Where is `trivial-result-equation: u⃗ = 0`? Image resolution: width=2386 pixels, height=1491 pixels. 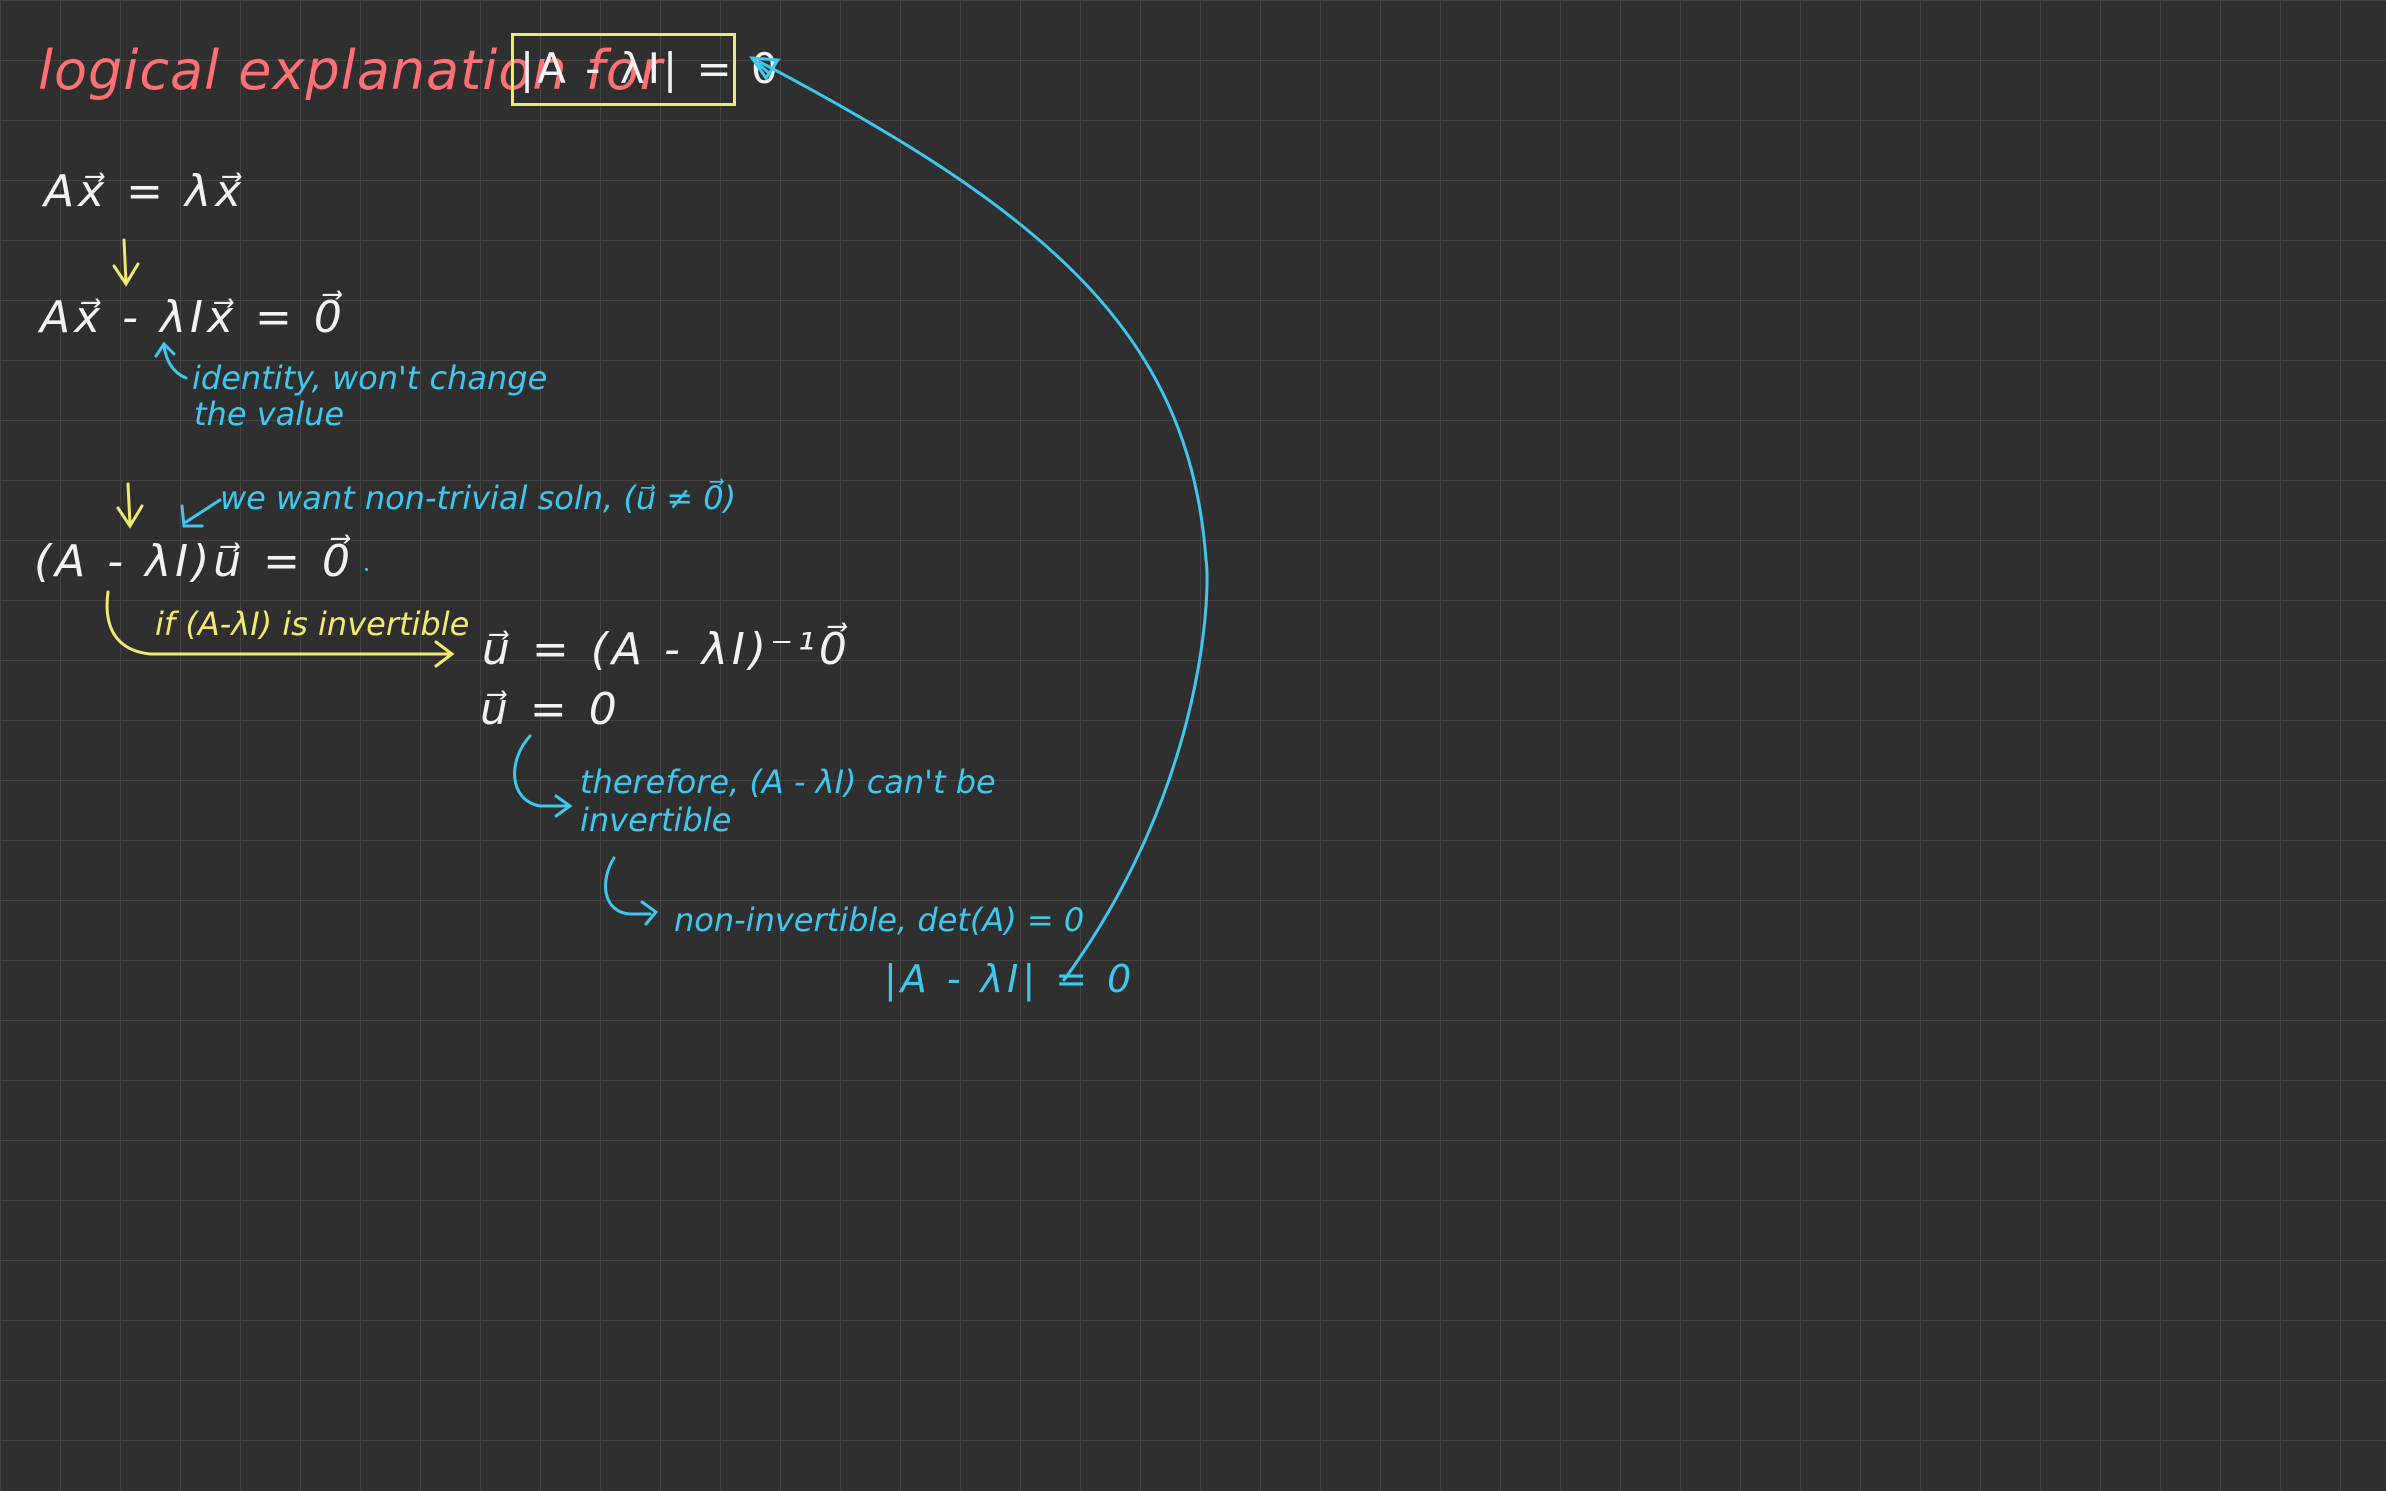
trivial-result-equation: u⃗ = 0 is located at coordinates (550, 709).